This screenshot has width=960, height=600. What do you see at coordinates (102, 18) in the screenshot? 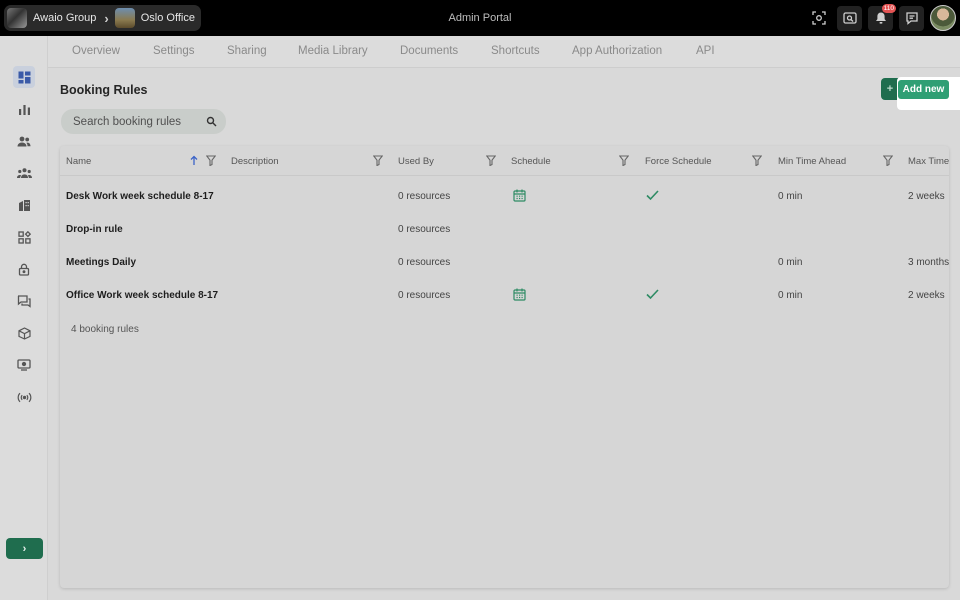
I see `breadcrumb: Awaio Group › Oslo Office` at bounding box center [102, 18].